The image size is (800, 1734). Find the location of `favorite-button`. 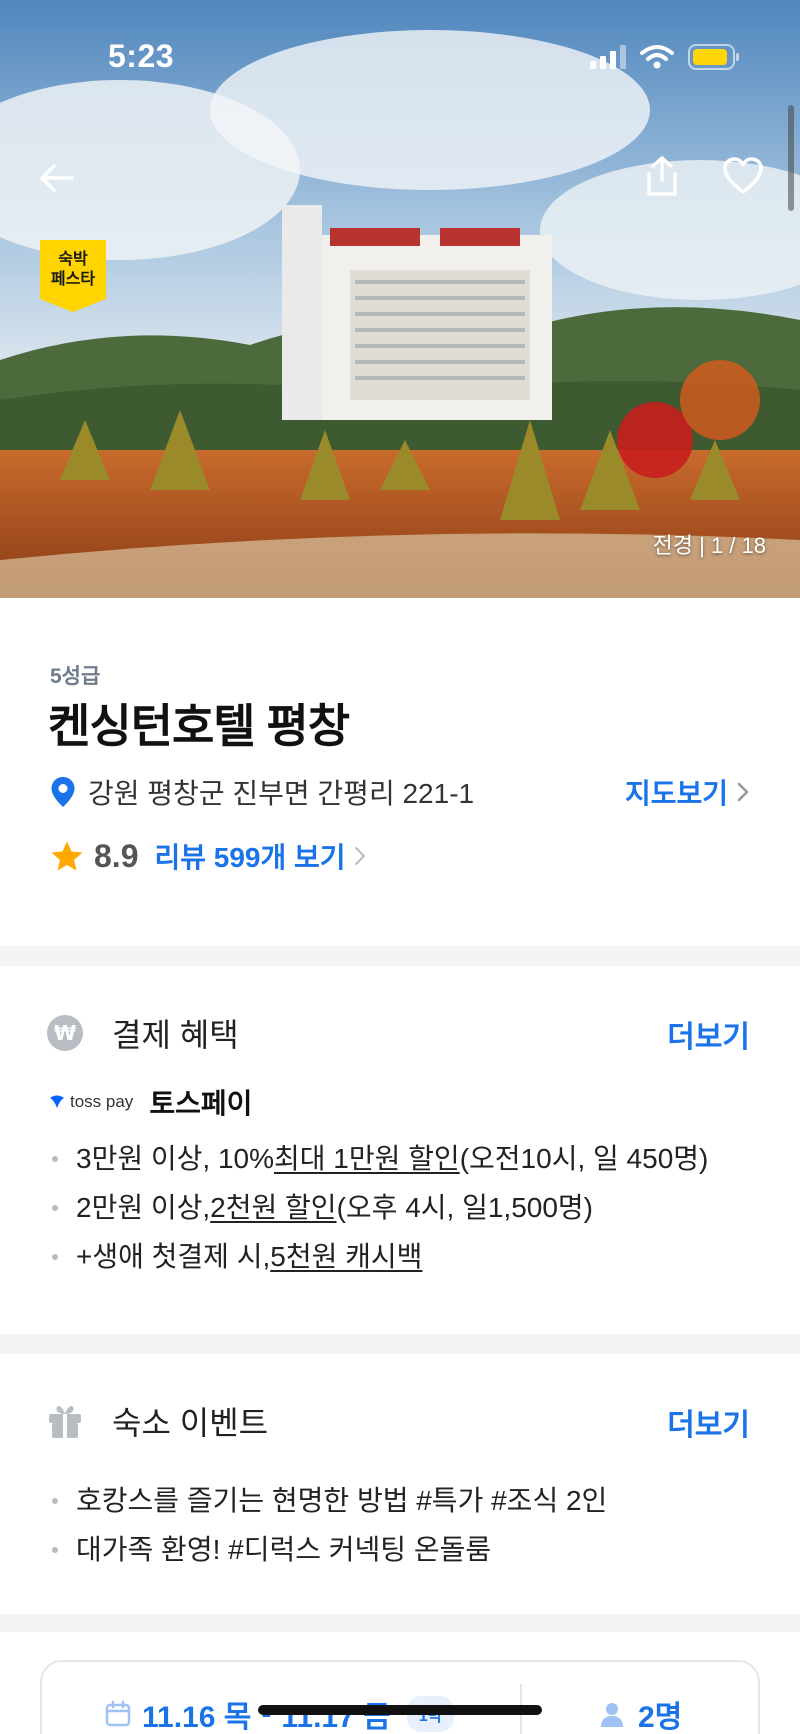

favorite-button is located at coordinates (743, 176).